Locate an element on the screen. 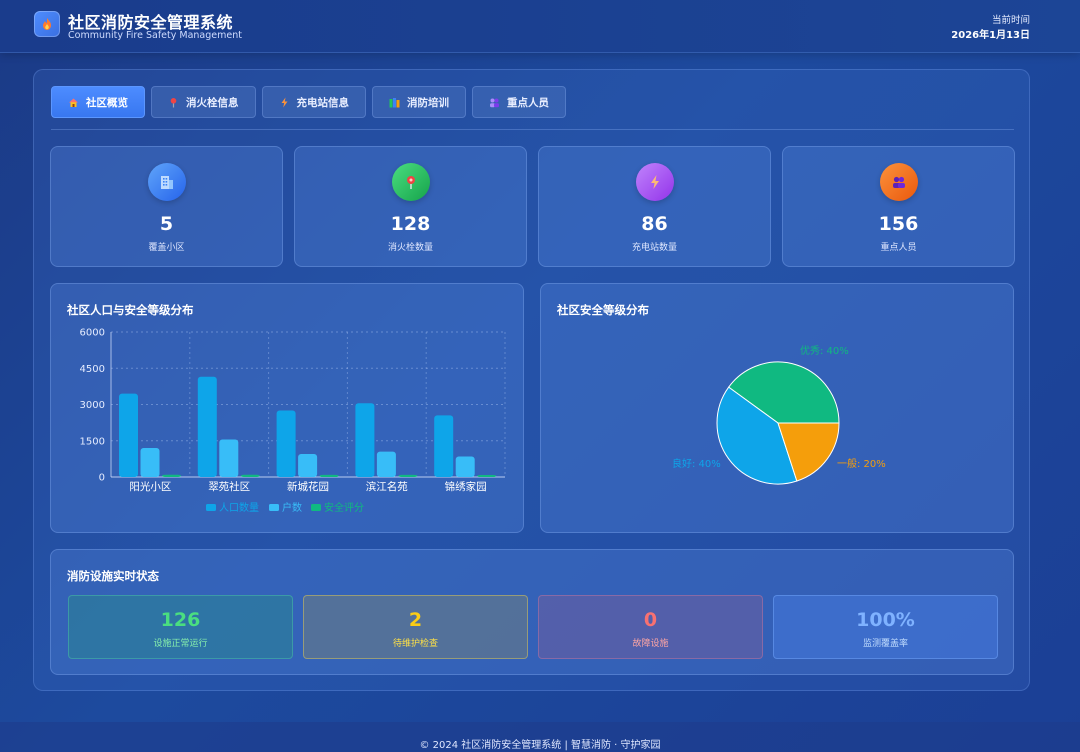 This screenshot has height=752, width=1080. x-tick-label: 滨江名苑 is located at coordinates (387, 486).